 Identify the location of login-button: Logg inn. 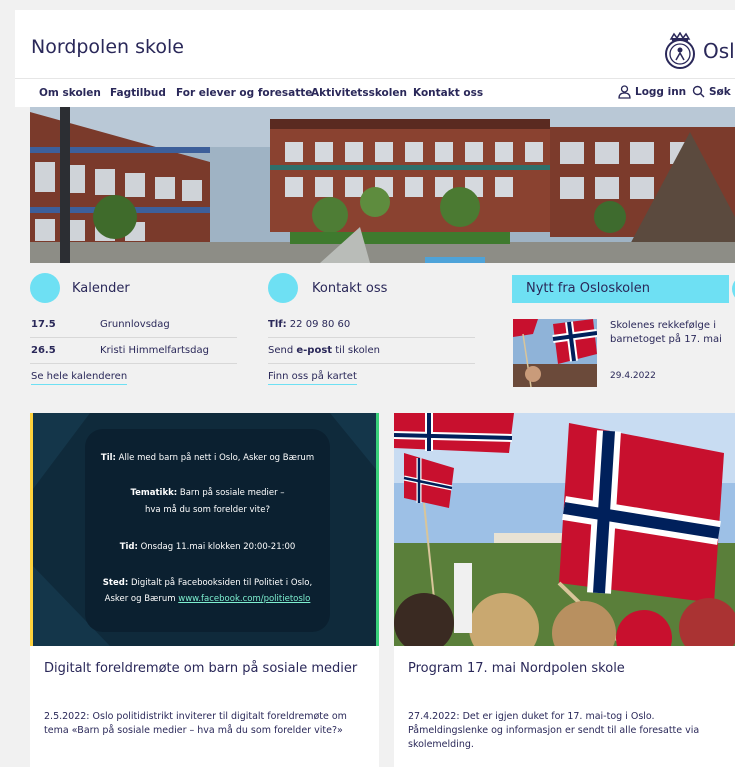
(652, 92).